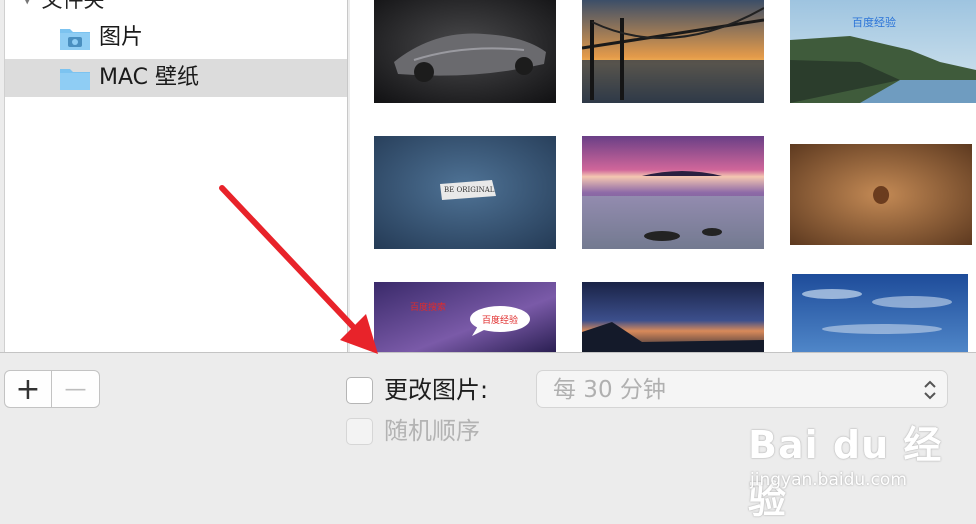 This screenshot has height=524, width=976. Describe the element at coordinates (73, 6) in the screenshot. I see `sidebar-section-label: 文件夹` at that location.